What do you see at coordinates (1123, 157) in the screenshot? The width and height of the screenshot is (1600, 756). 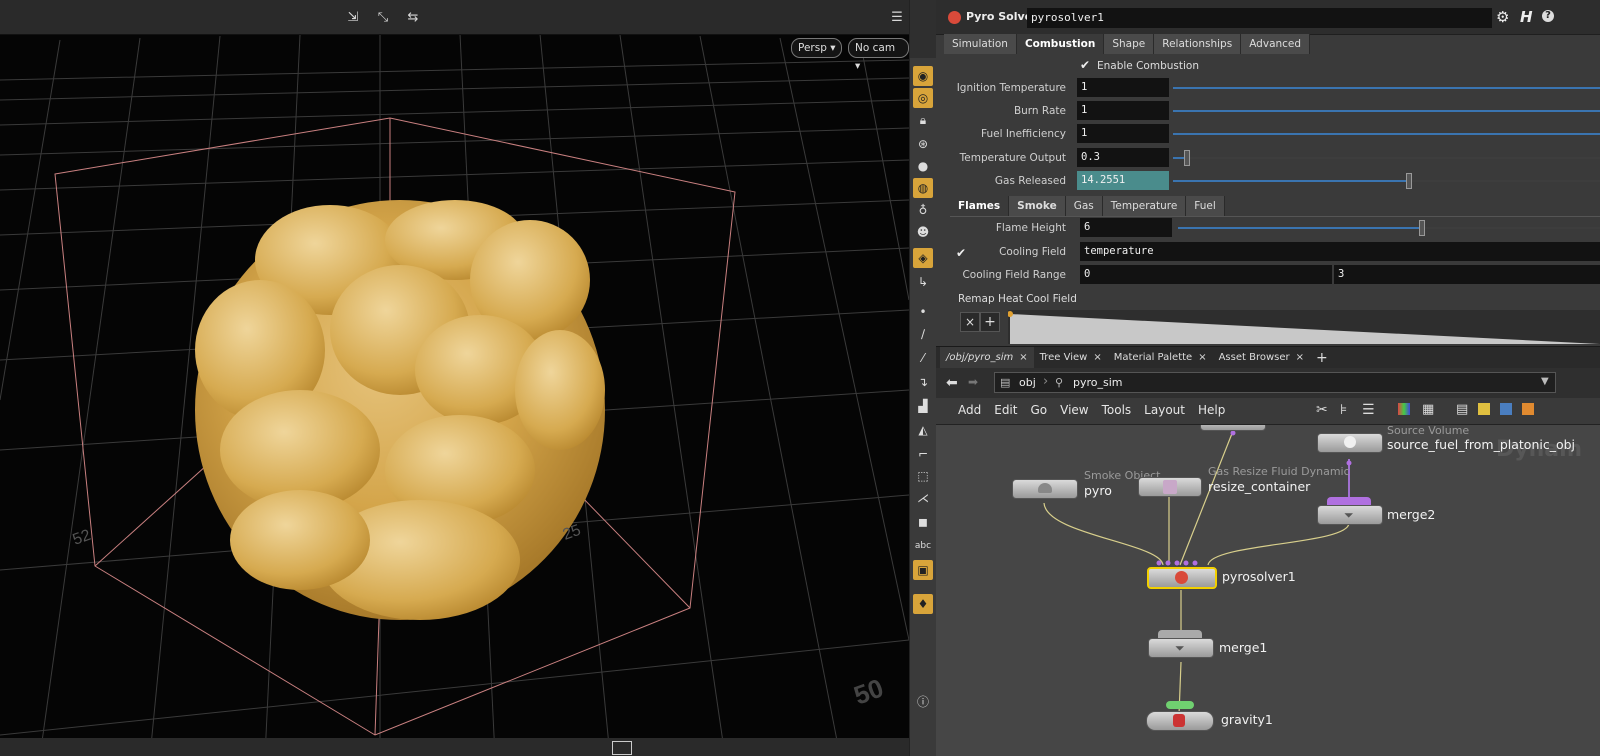 I see `temperature-output-field: 0.3` at bounding box center [1123, 157].